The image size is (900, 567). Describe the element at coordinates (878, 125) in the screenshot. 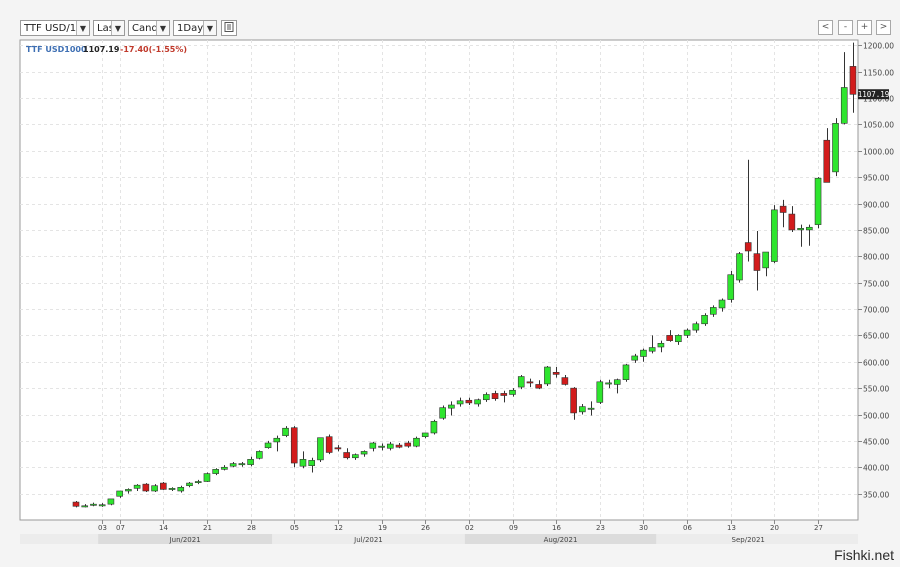

I see `y-tick-label: 1050.00` at that location.